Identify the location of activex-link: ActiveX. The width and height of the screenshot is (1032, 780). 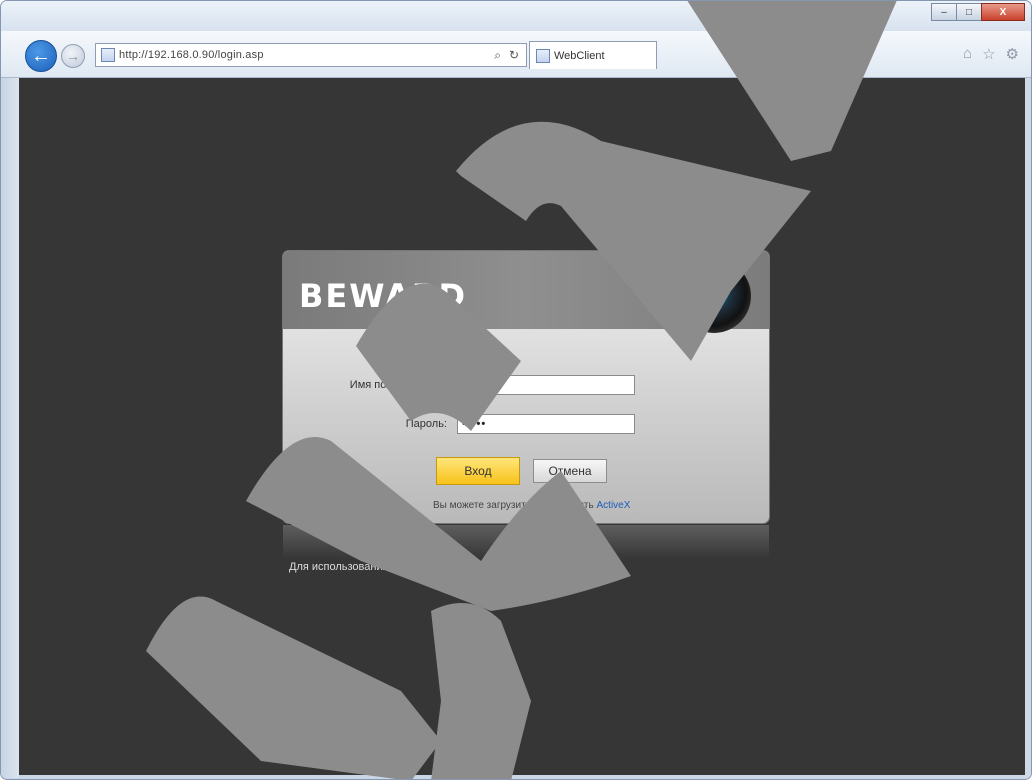
(614, 505).